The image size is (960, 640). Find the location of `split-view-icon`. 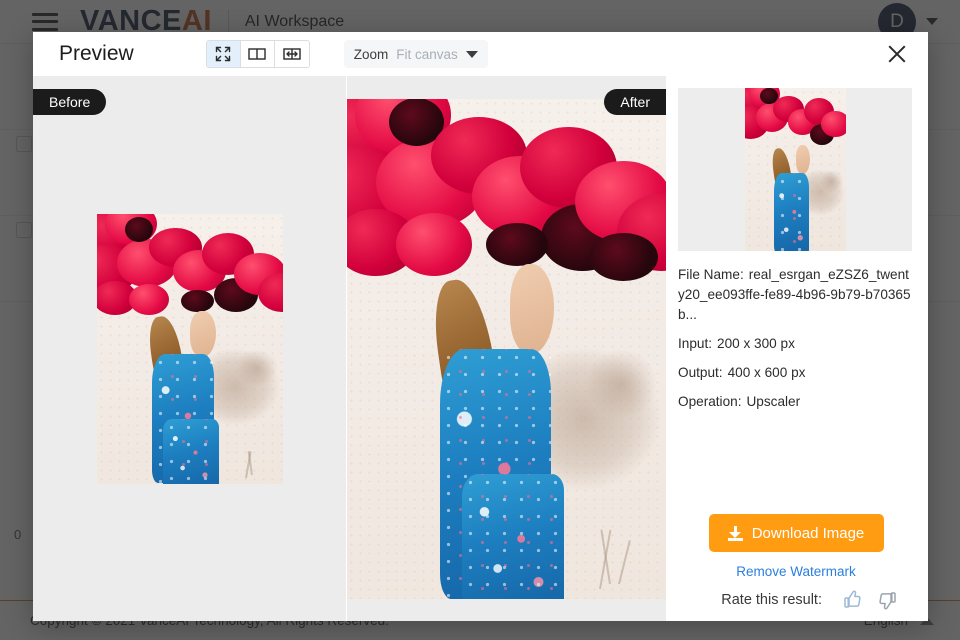

split-view-icon is located at coordinates (257, 54).